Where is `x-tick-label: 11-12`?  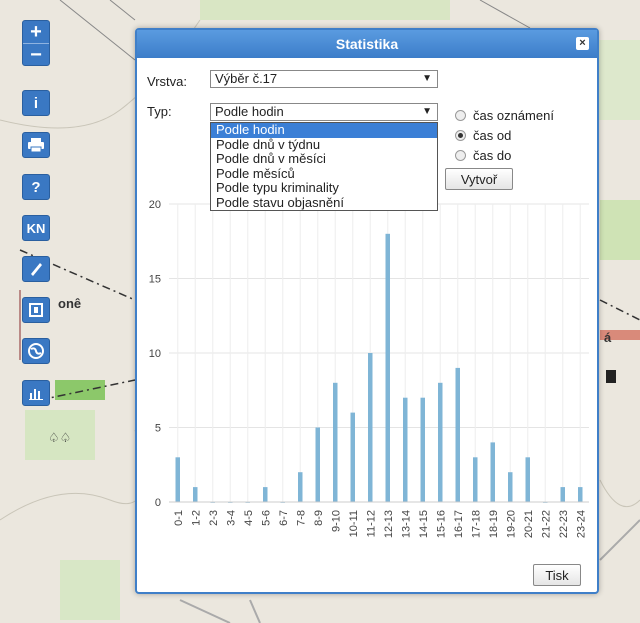 x-tick-label: 11-12 is located at coordinates (371, 523).